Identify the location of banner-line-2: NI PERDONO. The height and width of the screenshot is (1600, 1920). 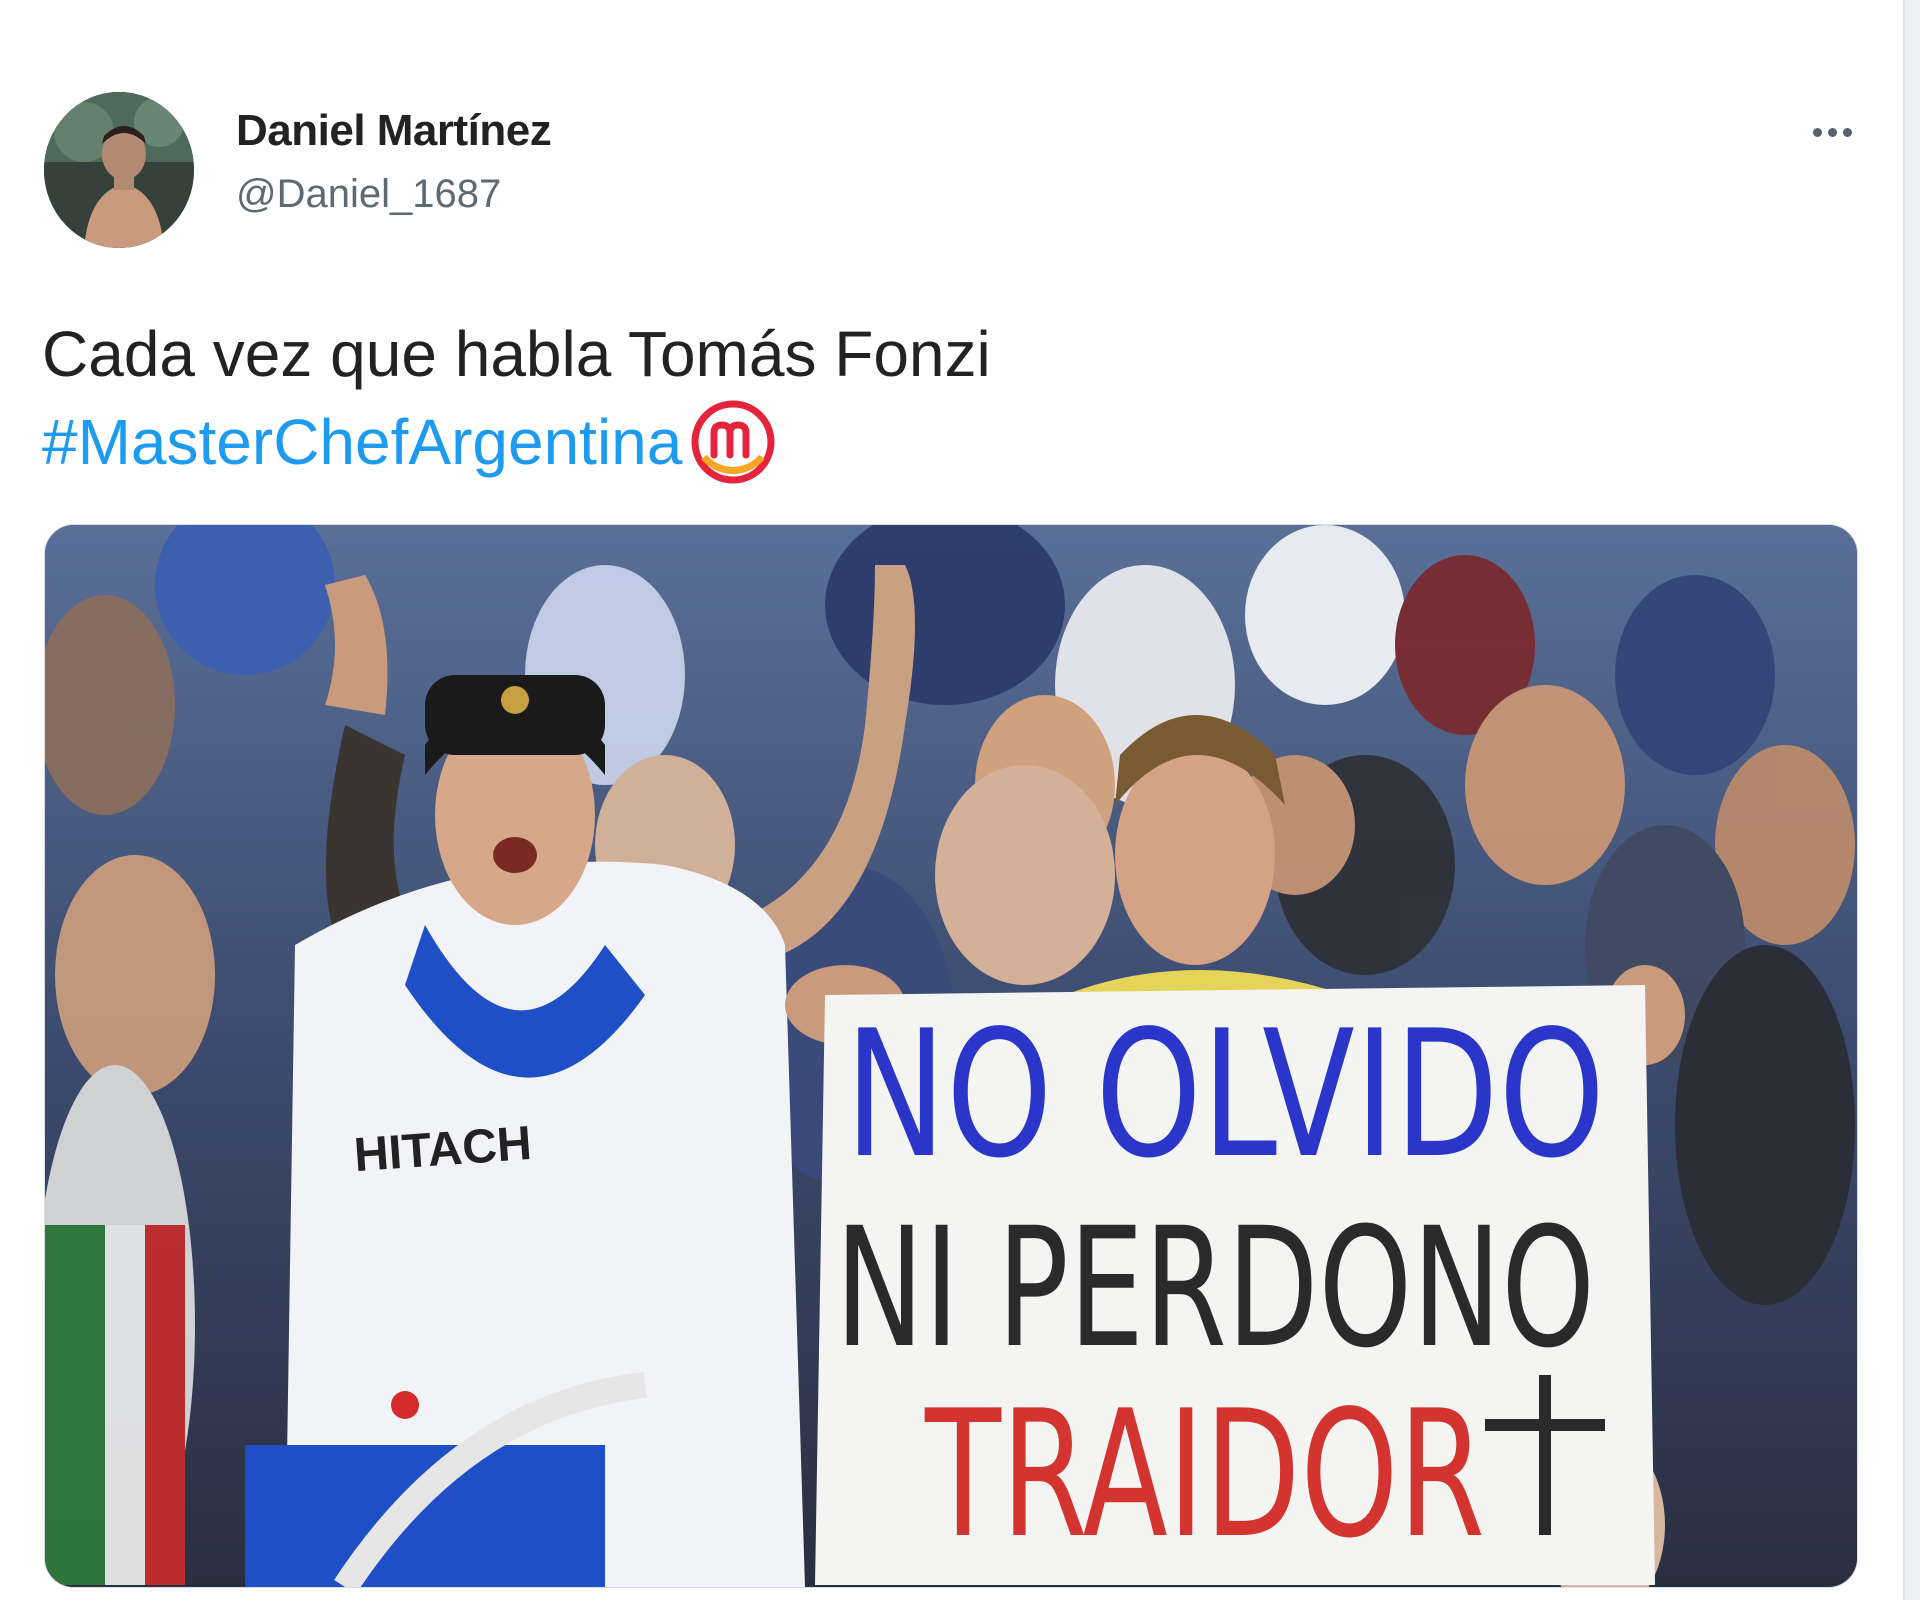
(1215, 1288).